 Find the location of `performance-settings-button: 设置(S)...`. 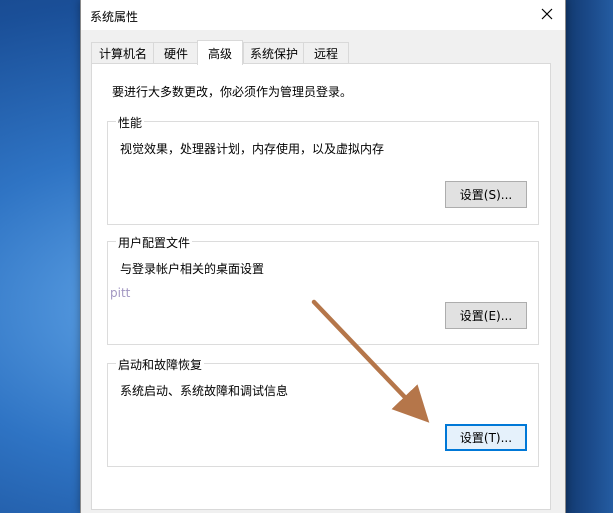

performance-settings-button: 设置(S)... is located at coordinates (486, 194).